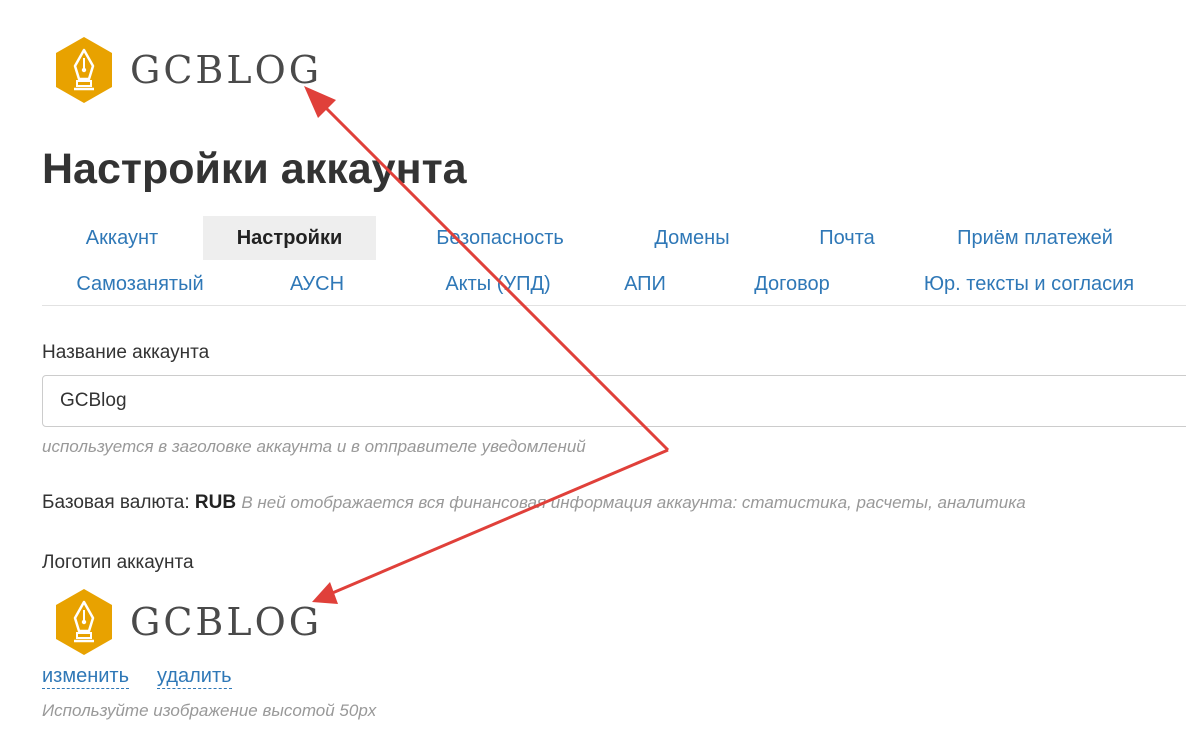  What do you see at coordinates (847, 238) in the screenshot?
I see `tab-mail: Почта` at bounding box center [847, 238].